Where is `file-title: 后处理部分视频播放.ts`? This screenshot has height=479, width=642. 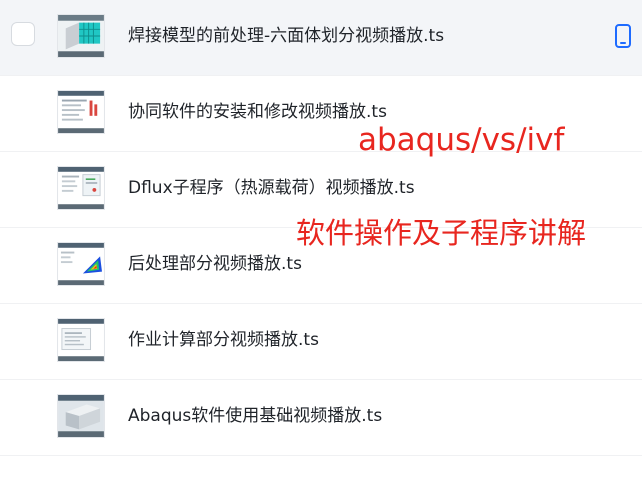
file-title: 后处理部分视频播放.ts is located at coordinates (215, 264).